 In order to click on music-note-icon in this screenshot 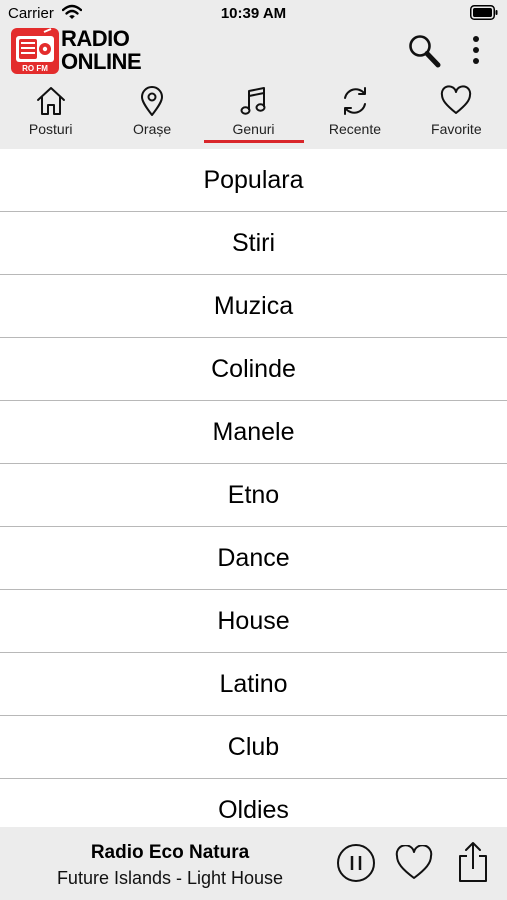, I will do `click(253, 101)`.